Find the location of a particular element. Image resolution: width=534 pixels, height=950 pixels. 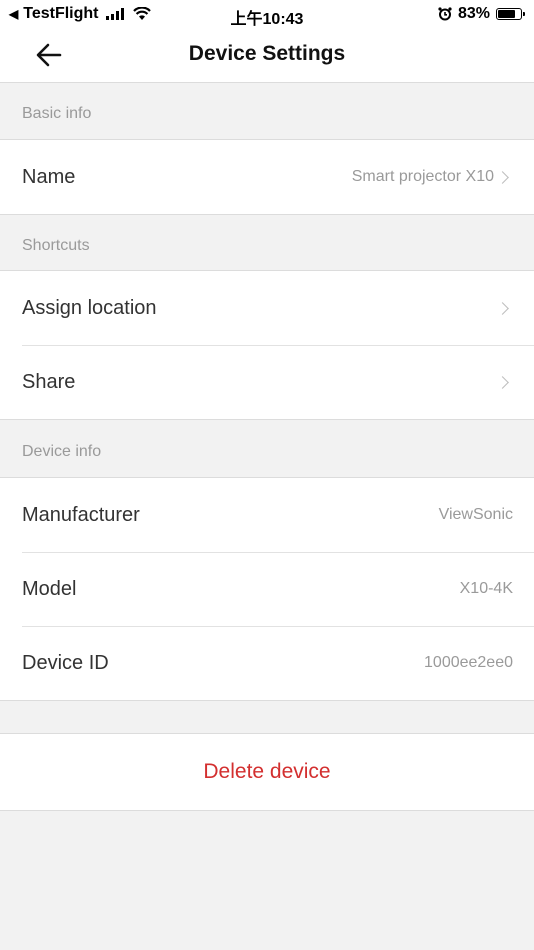

delete-group: Delete device is located at coordinates (267, 772).